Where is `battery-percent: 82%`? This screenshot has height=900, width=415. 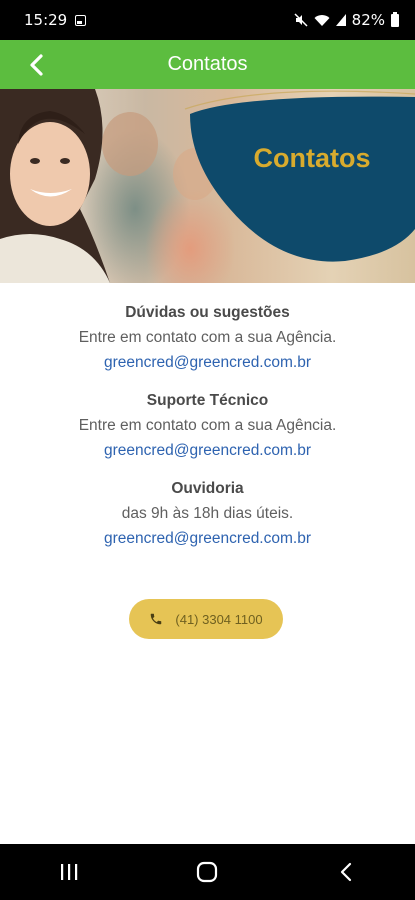 battery-percent: 82% is located at coordinates (368, 20).